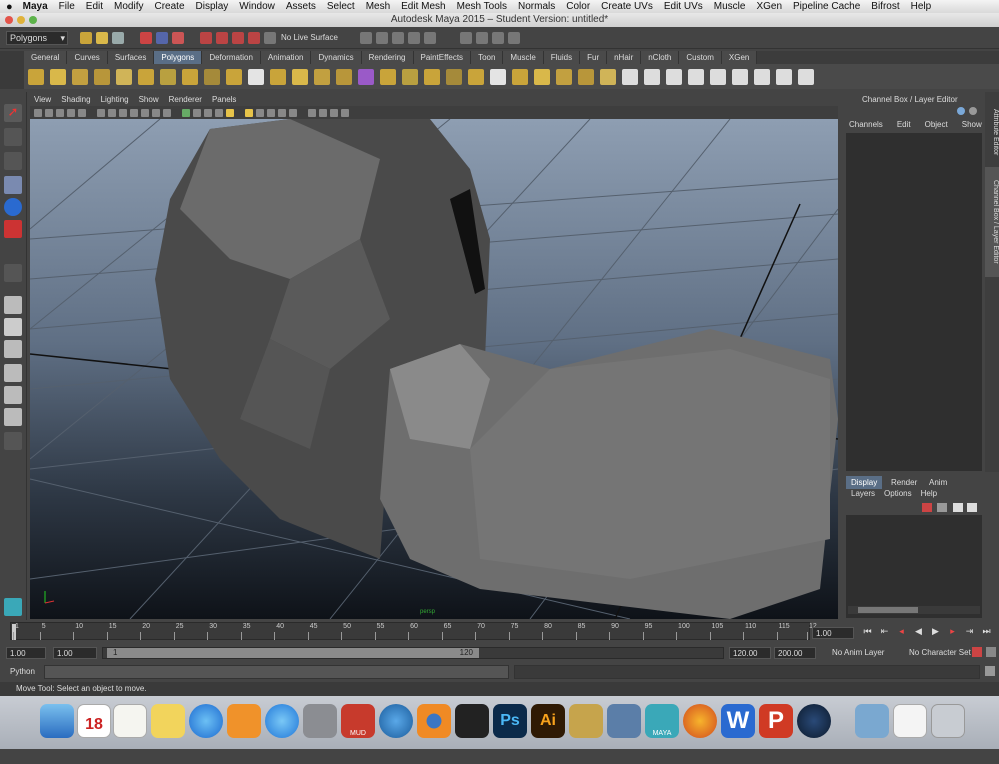 Image resolution: width=999 pixels, height=764 pixels. Describe the element at coordinates (257, 6) in the screenshot. I see `menu-window: Window` at that location.